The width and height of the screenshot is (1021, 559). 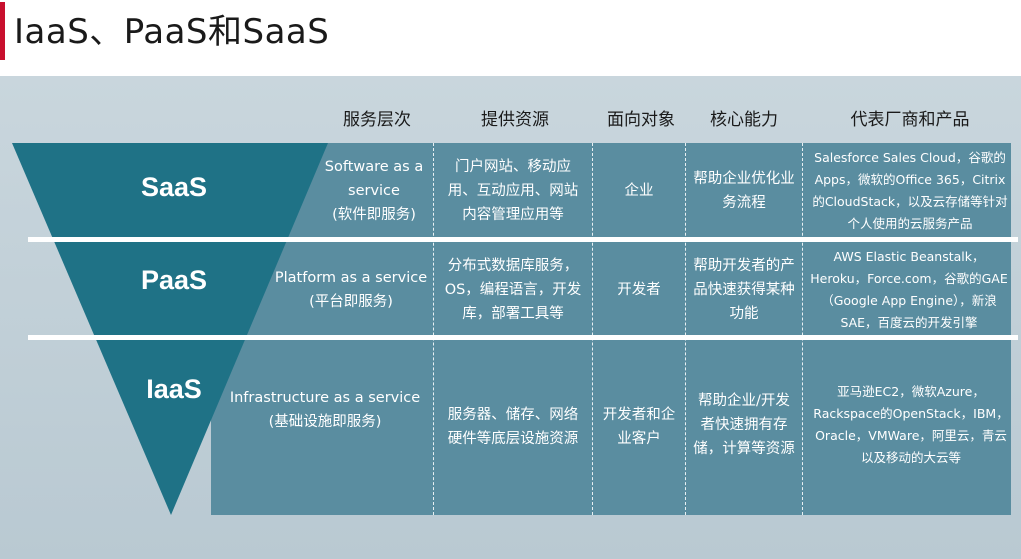 What do you see at coordinates (744, 425) in the screenshot?
I see `capability-cell-iaas: 帮助企业/开发者快速拥有存储，计算等资源` at bounding box center [744, 425].